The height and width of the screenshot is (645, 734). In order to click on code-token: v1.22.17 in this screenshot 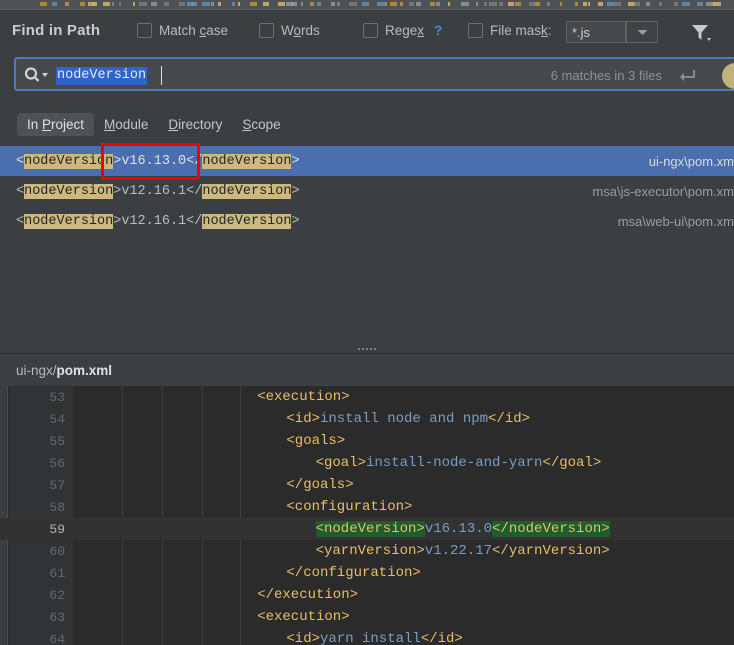, I will do `click(458, 551)`.